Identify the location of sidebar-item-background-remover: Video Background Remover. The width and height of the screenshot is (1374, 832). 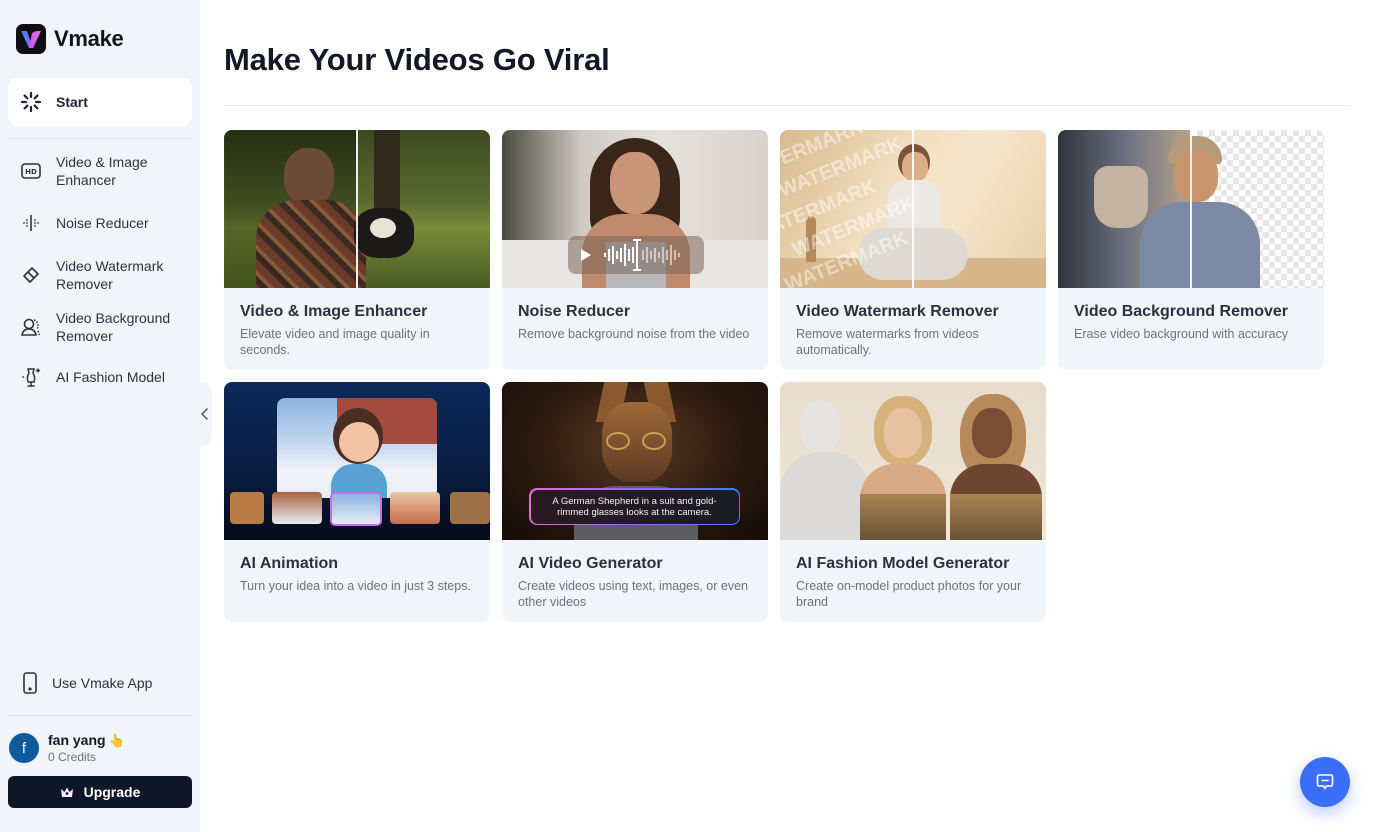
(100, 327).